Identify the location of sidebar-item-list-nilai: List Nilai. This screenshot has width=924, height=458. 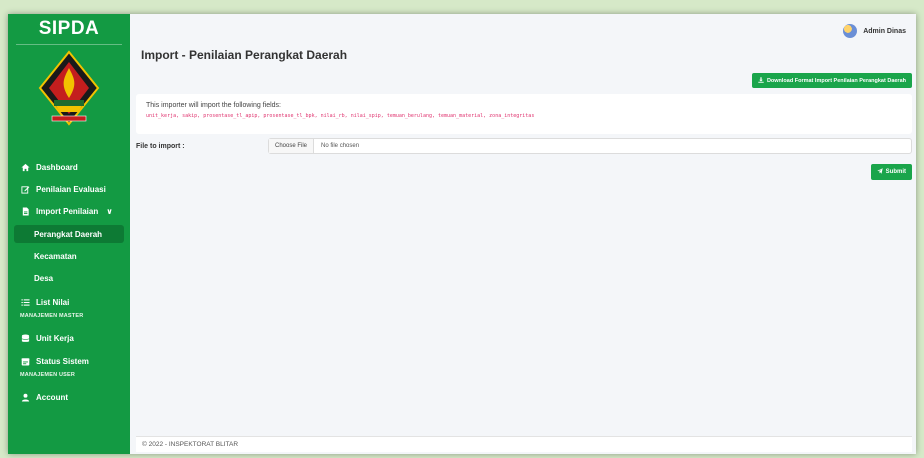
(69, 302).